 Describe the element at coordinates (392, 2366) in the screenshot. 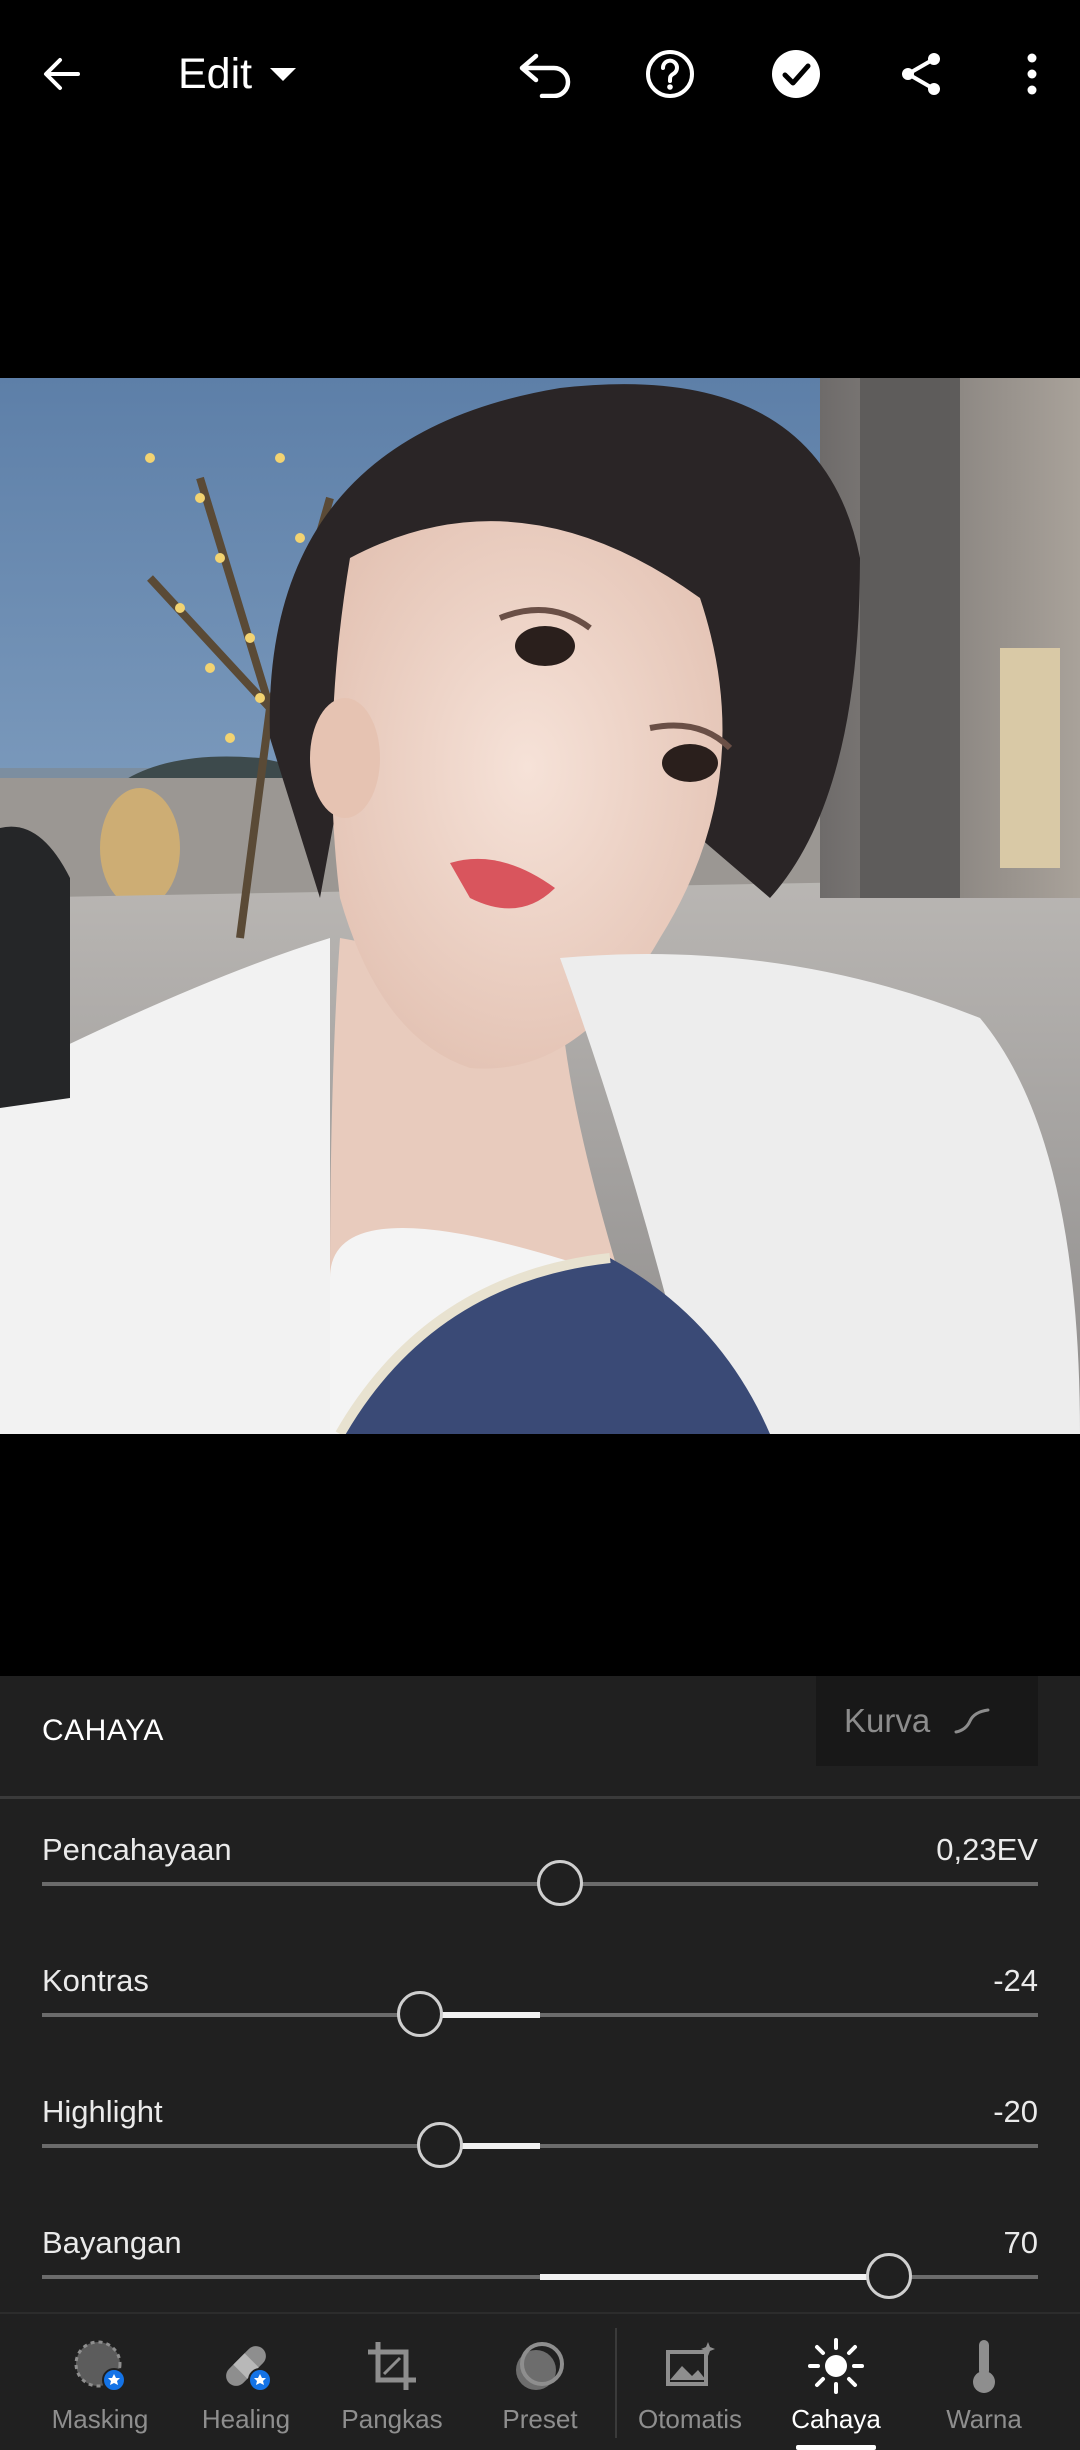

I see `crop-icon` at that location.